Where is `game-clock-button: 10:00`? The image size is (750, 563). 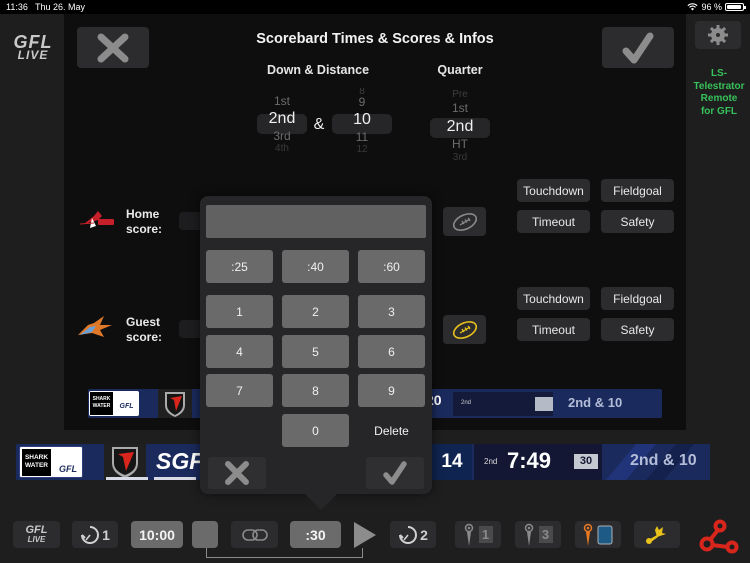 game-clock-button: 10:00 is located at coordinates (157, 534).